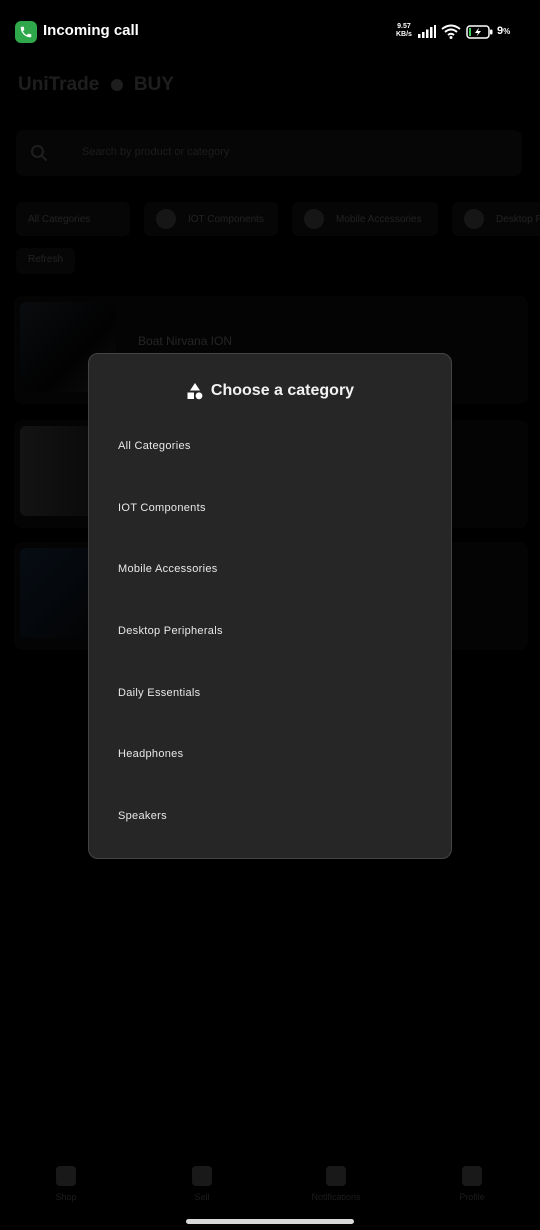 This screenshot has width=540, height=1230. Describe the element at coordinates (270, 1221) in the screenshot. I see `home-indicator` at that location.